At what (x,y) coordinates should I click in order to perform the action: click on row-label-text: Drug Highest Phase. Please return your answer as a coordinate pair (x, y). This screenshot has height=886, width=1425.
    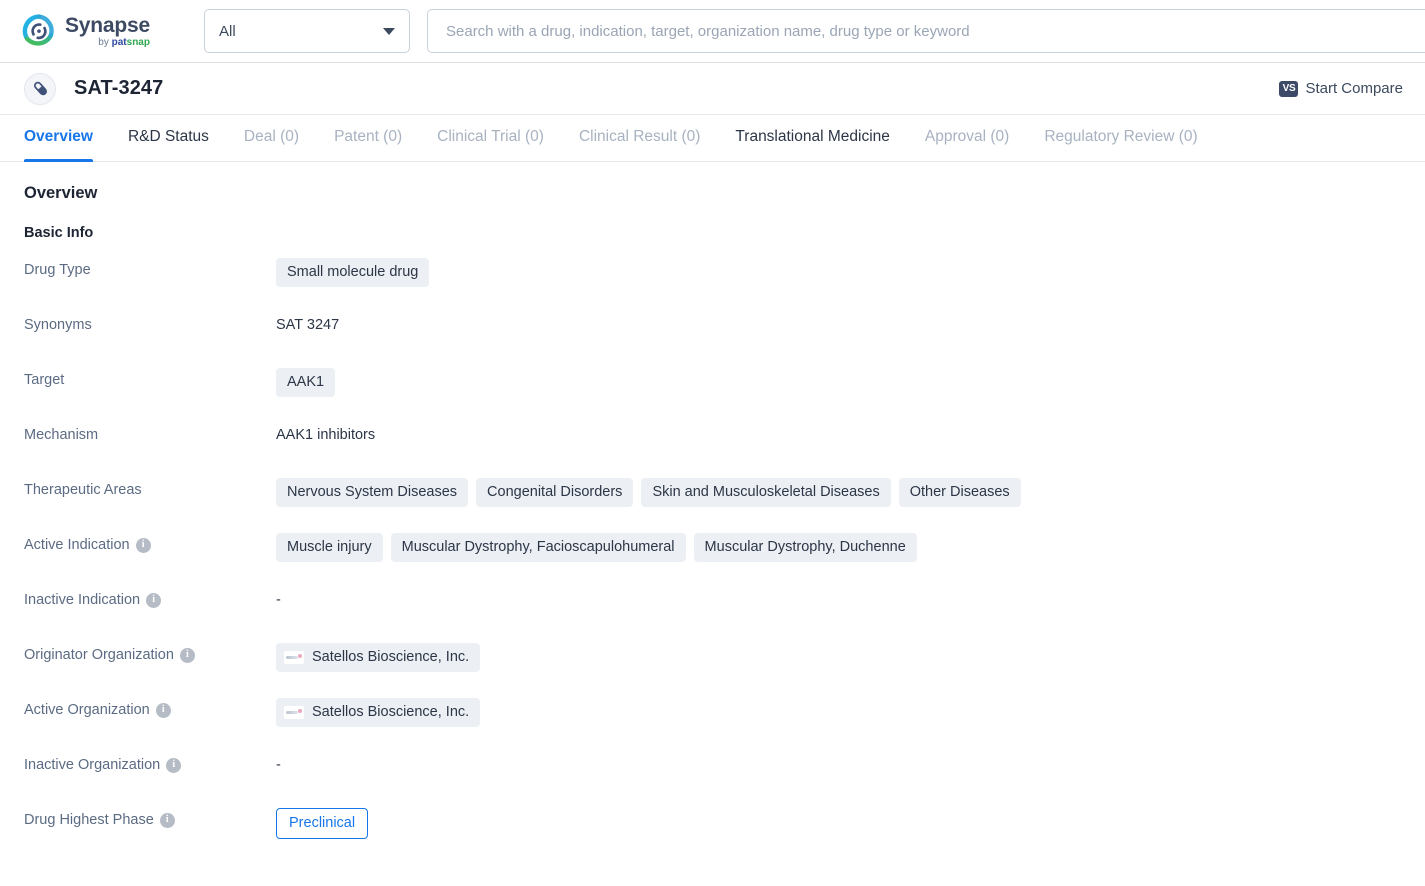
    Looking at the image, I should click on (89, 820).